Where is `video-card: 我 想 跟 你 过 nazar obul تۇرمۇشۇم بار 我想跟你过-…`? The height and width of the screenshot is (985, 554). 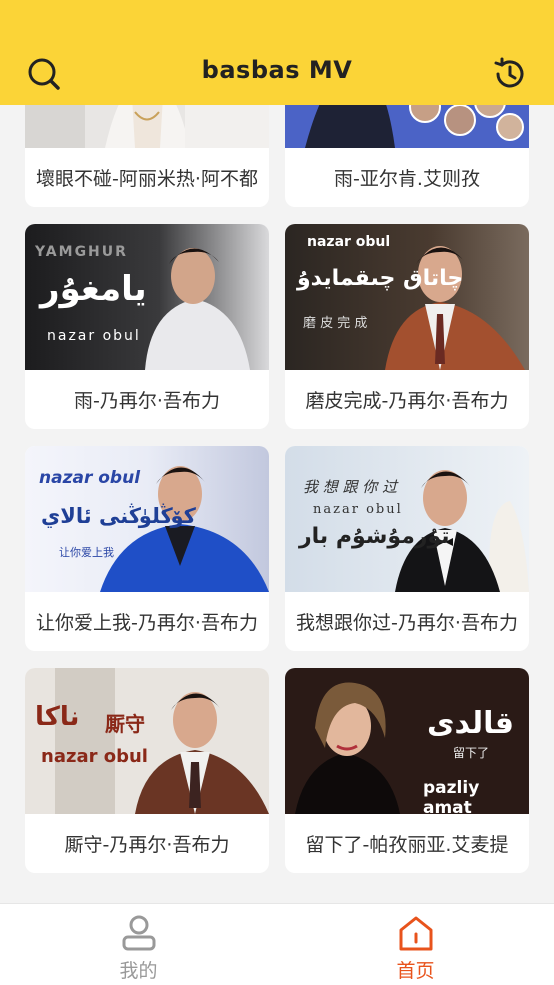 video-card: 我 想 跟 你 过 nazar obul تۇرمۇشۇم بار 我想跟你过-… is located at coordinates (407, 548).